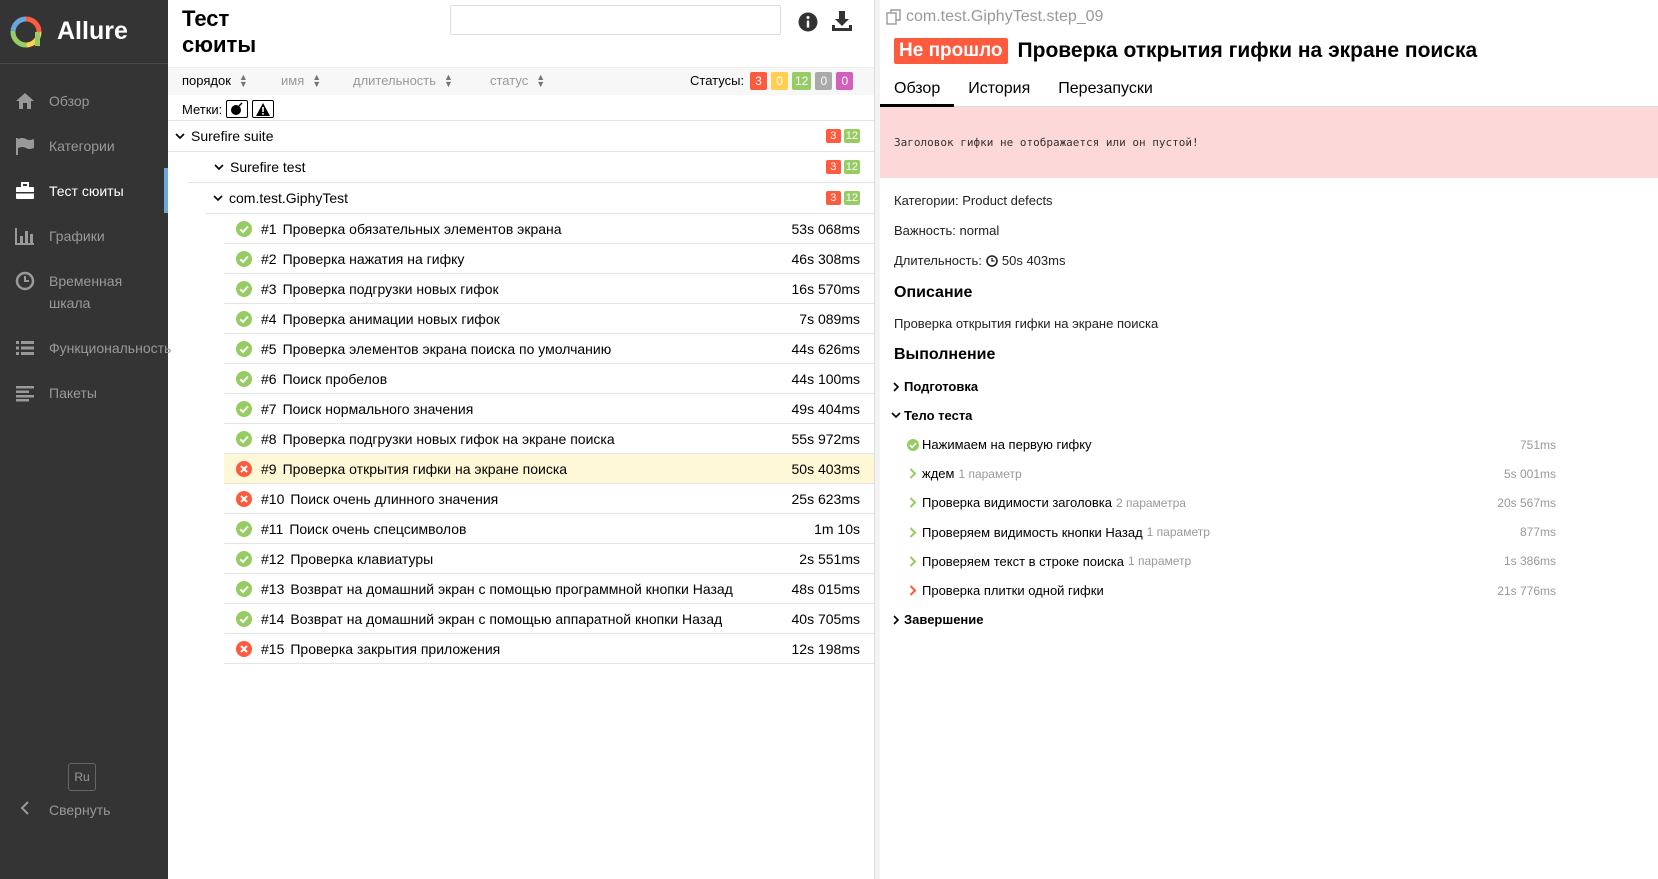 The height and width of the screenshot is (879, 1658). What do you see at coordinates (403, 80) in the screenshot?
I see `sort-by-duration: длительность ▲ ▼` at bounding box center [403, 80].